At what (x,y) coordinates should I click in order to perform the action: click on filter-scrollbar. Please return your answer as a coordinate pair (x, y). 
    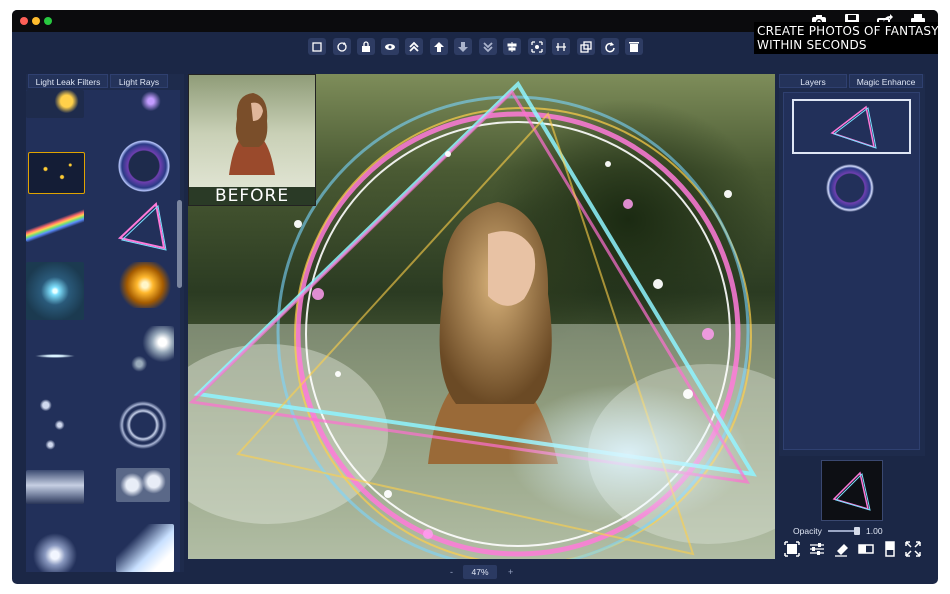
    Looking at the image, I should click on (179, 244).